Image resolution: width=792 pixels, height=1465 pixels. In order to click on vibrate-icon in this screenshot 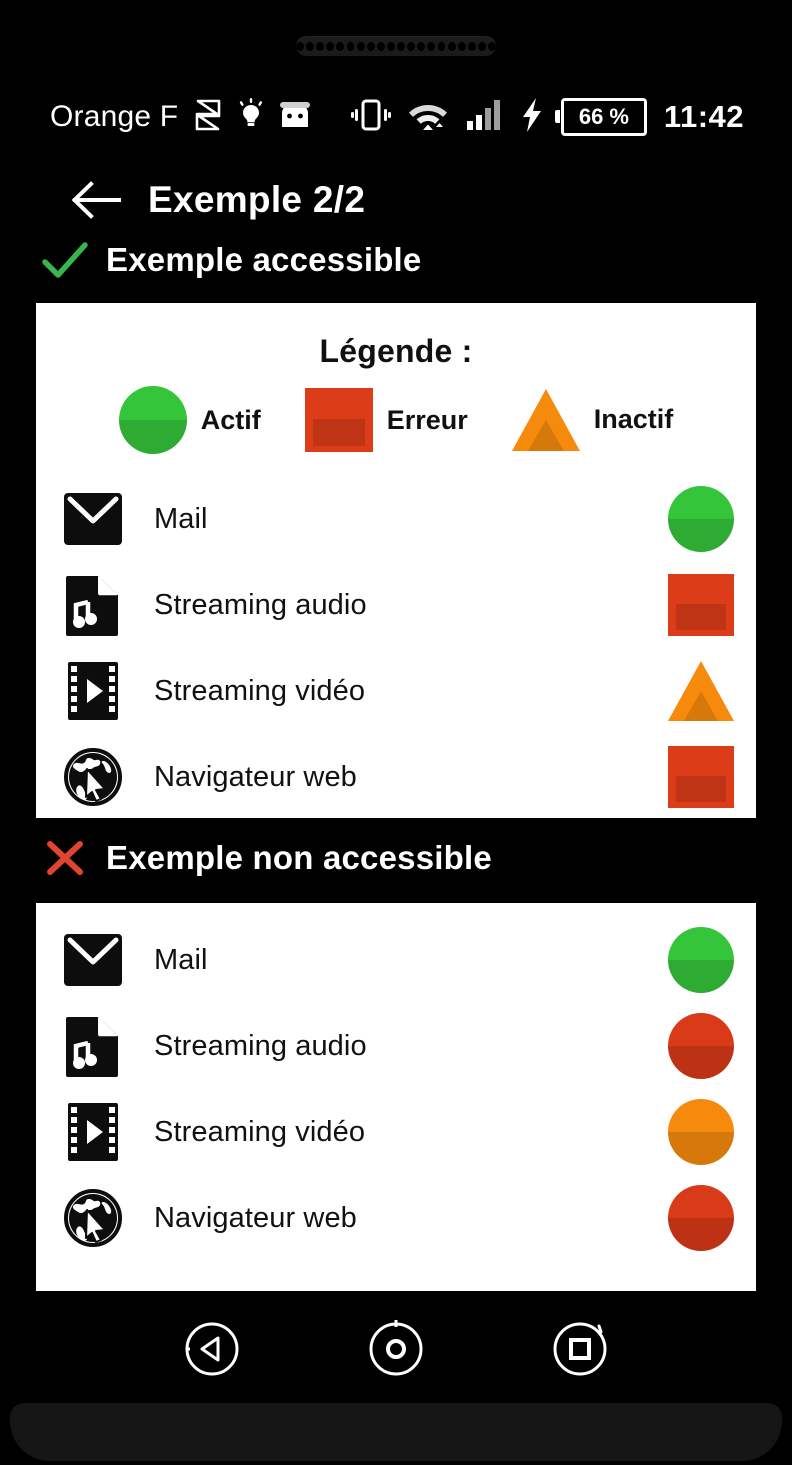, I will do `click(370, 117)`.